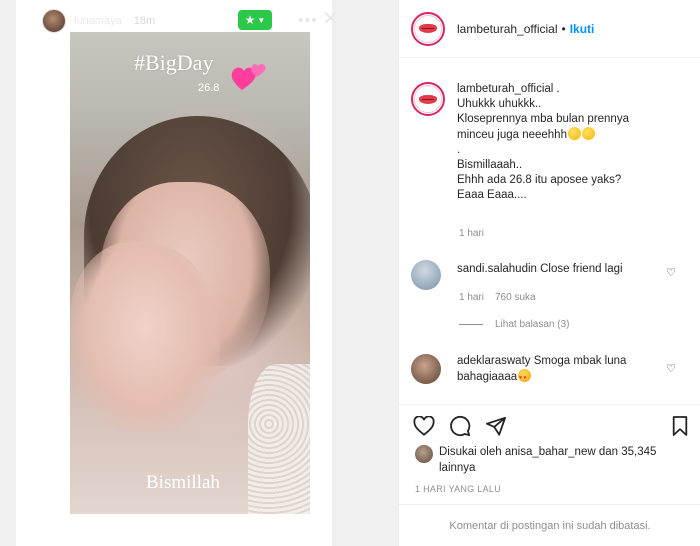  What do you see at coordinates (209, 88) in the screenshot?
I see `story-date-text: 26.8` at bounding box center [209, 88].